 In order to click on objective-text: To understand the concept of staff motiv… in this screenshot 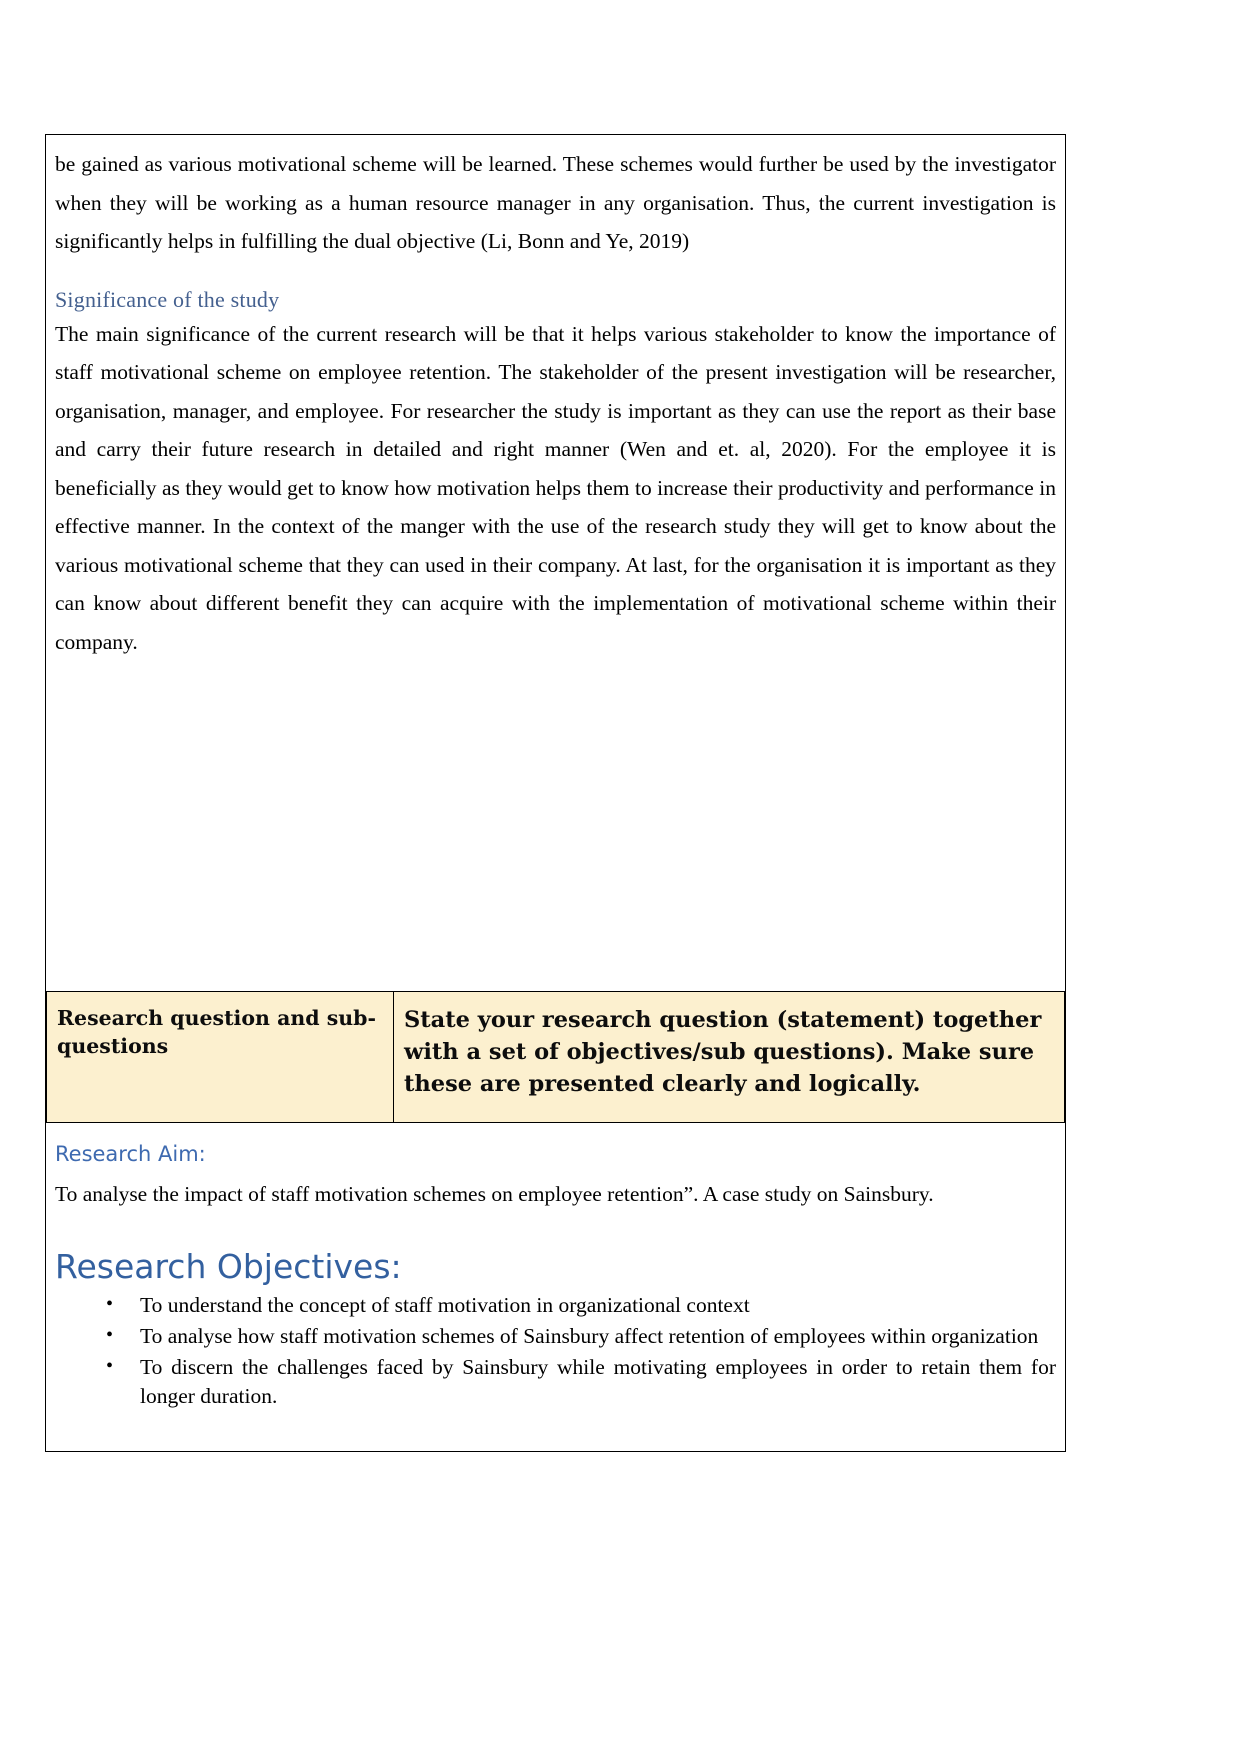, I will do `click(445, 1305)`.